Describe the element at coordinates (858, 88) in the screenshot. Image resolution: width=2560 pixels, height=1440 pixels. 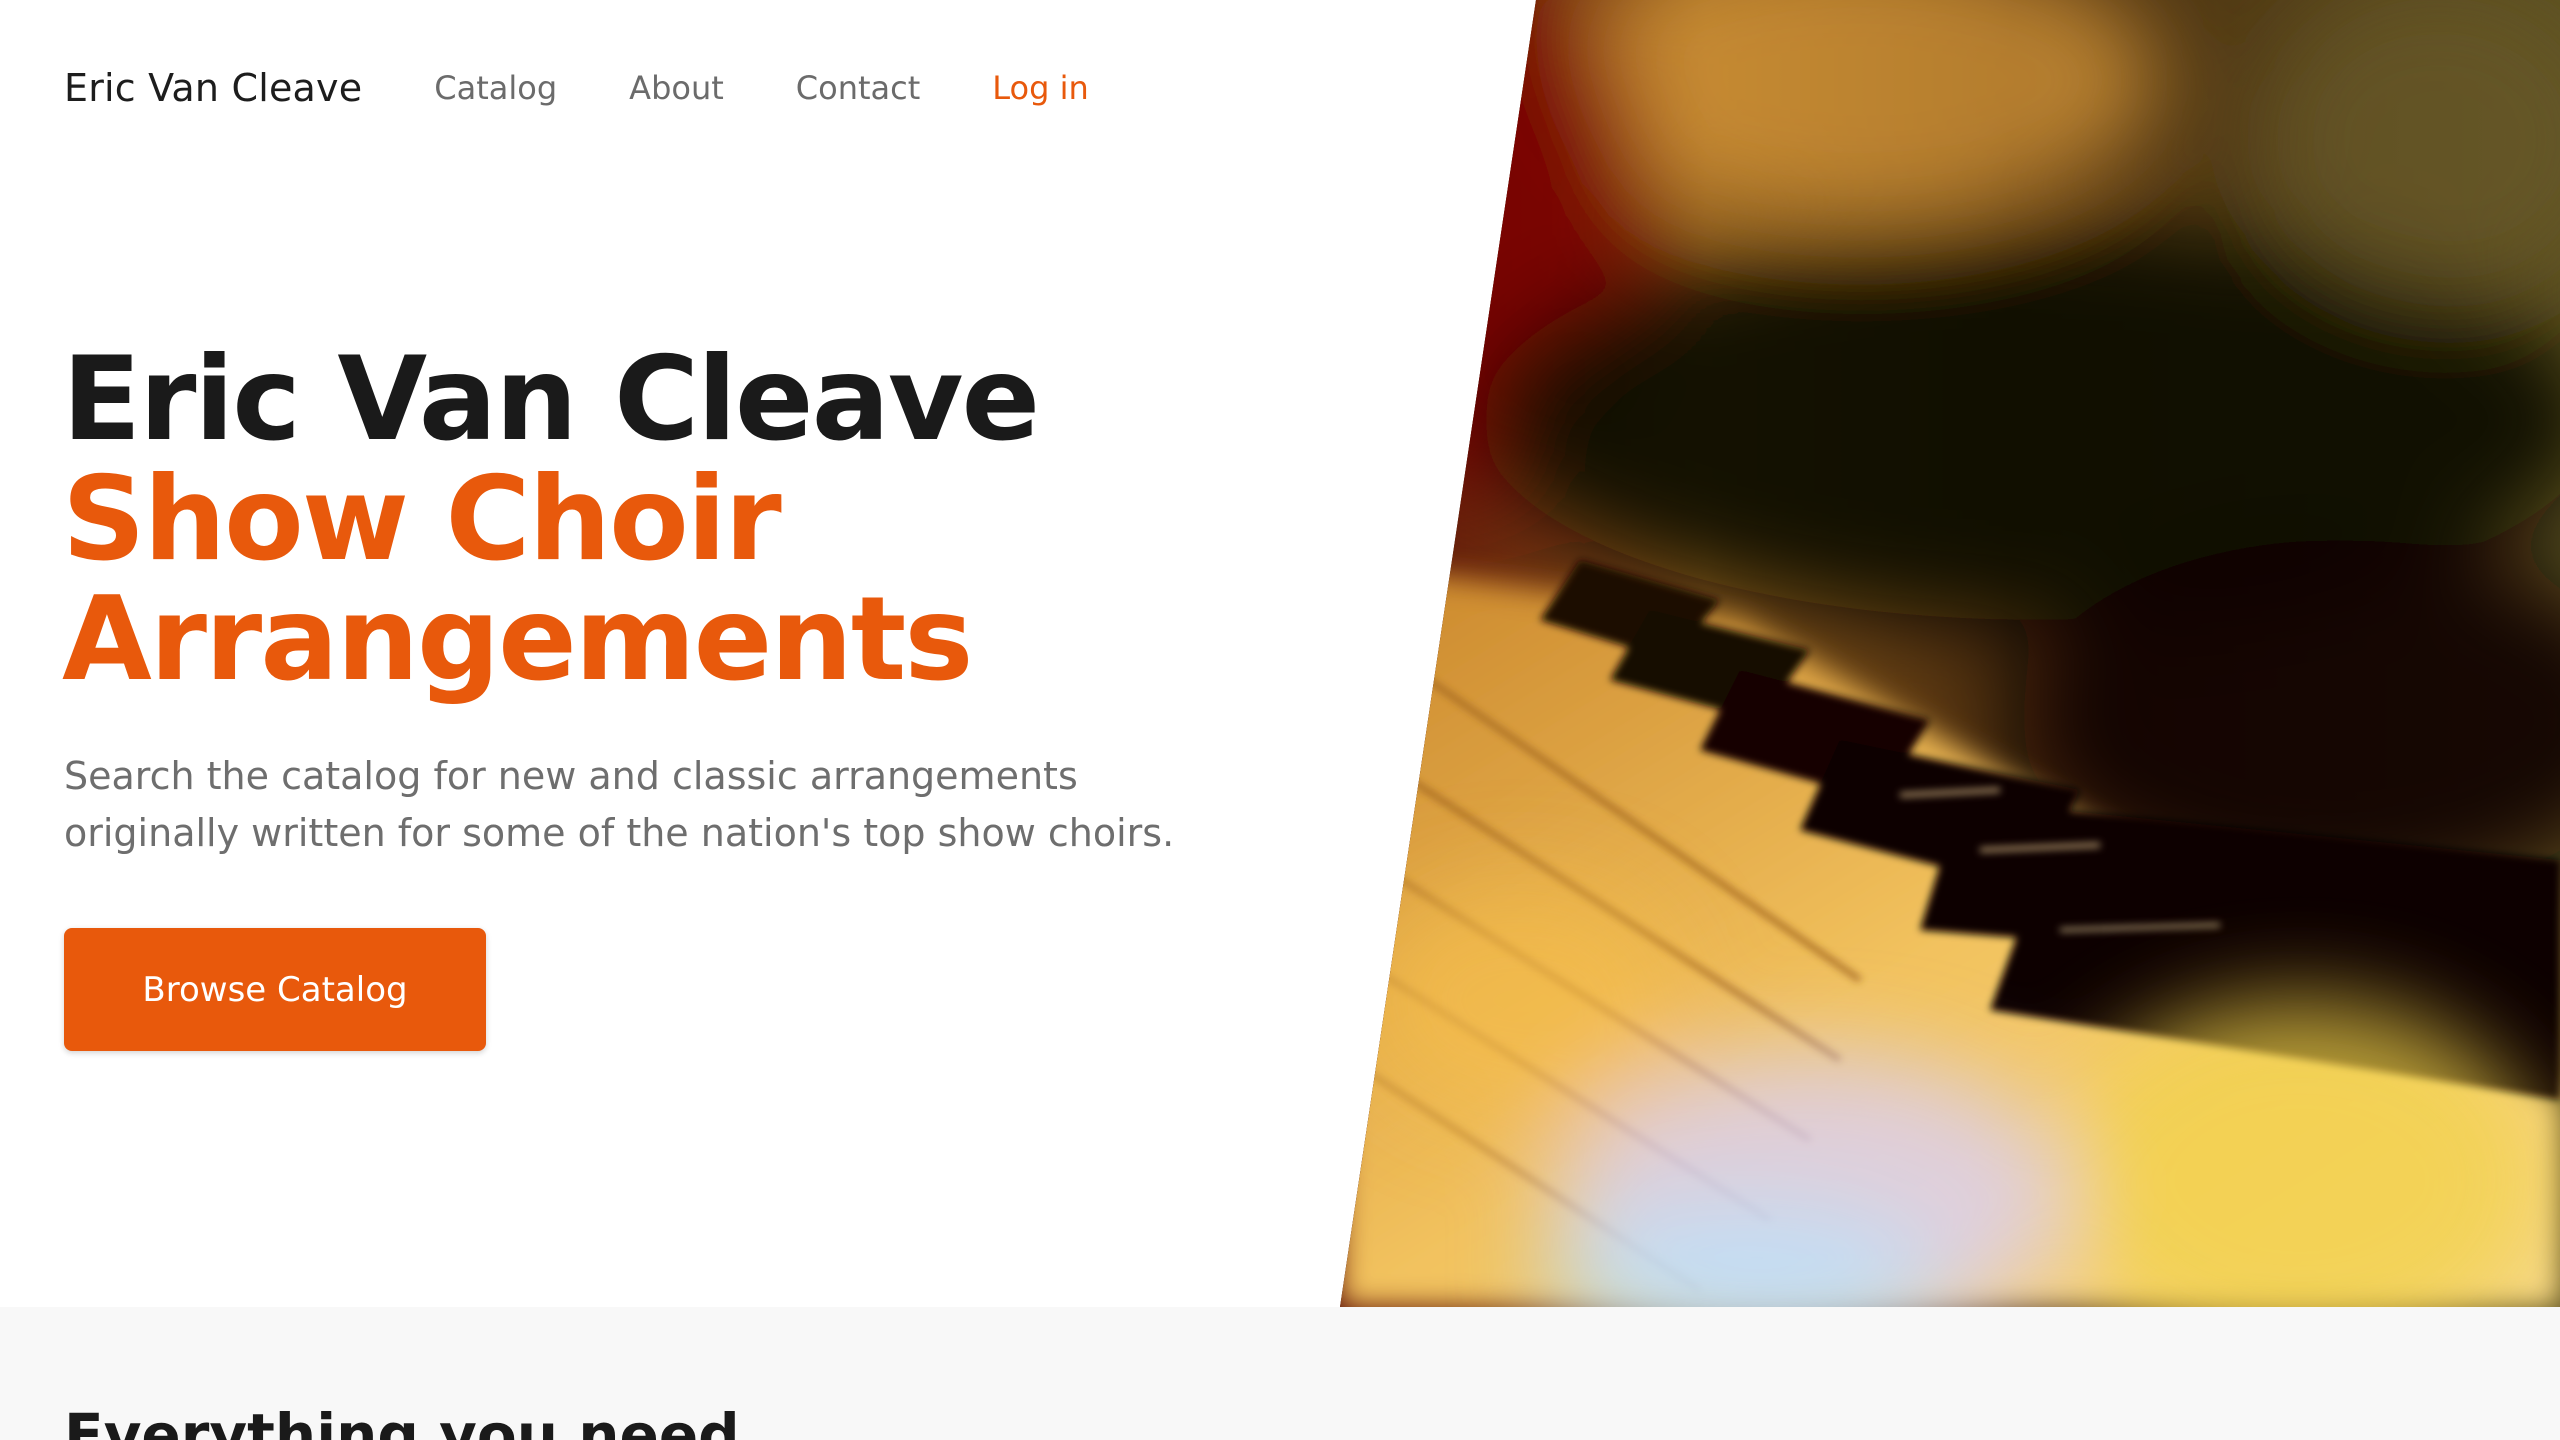
I see `nav-link-contact: Contact` at that location.